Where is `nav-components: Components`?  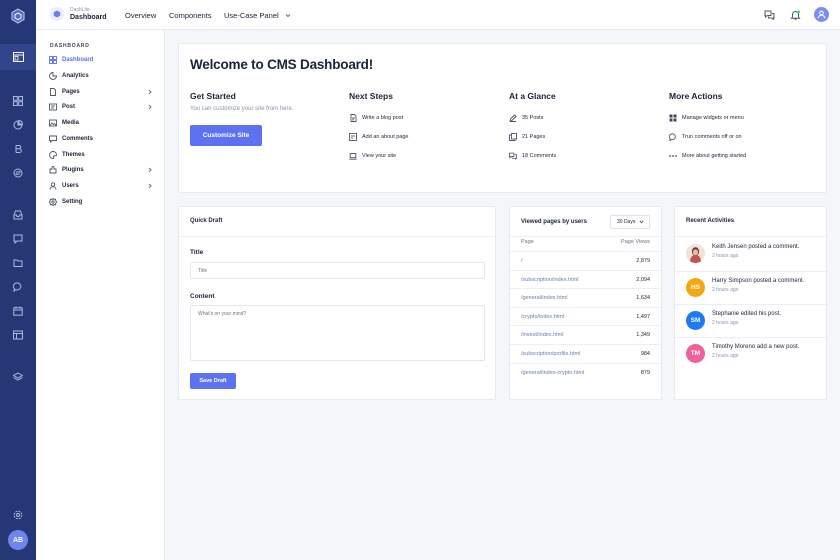 nav-components: Components is located at coordinates (190, 15).